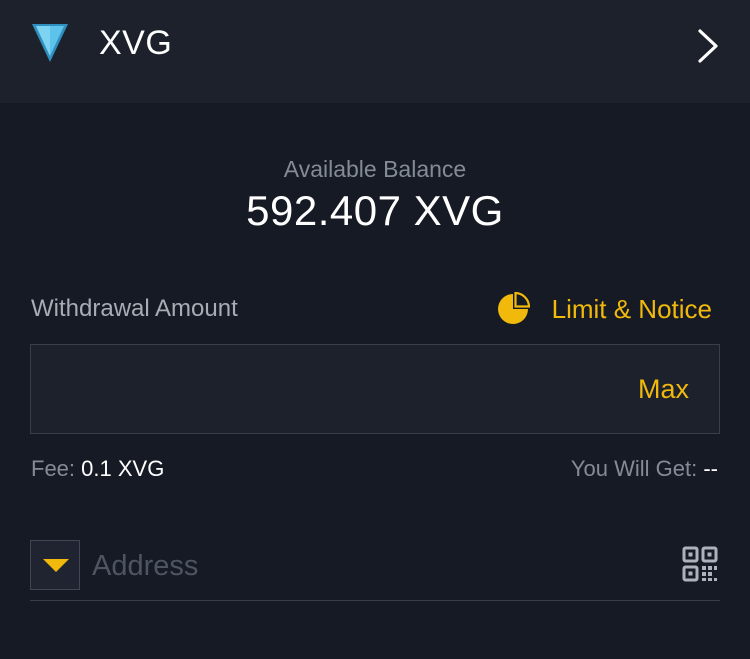 This screenshot has height=659, width=750. What do you see at coordinates (513, 308) in the screenshot?
I see `pie-chart-icon` at bounding box center [513, 308].